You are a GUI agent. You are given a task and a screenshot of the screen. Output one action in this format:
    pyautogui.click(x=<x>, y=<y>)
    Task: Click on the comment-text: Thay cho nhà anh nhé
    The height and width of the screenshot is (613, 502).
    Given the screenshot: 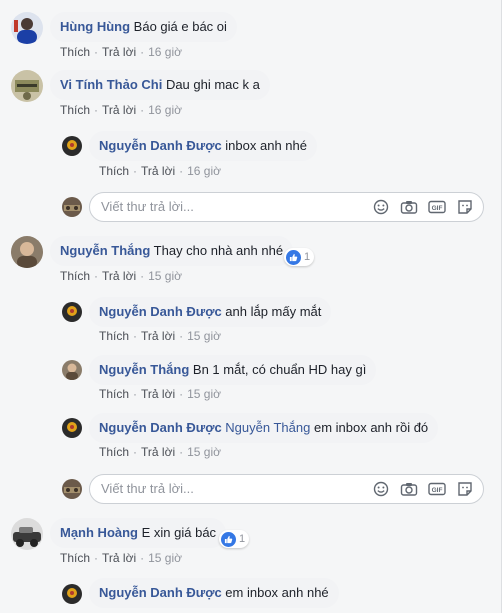 What is the action you would take?
    pyautogui.click(x=218, y=250)
    